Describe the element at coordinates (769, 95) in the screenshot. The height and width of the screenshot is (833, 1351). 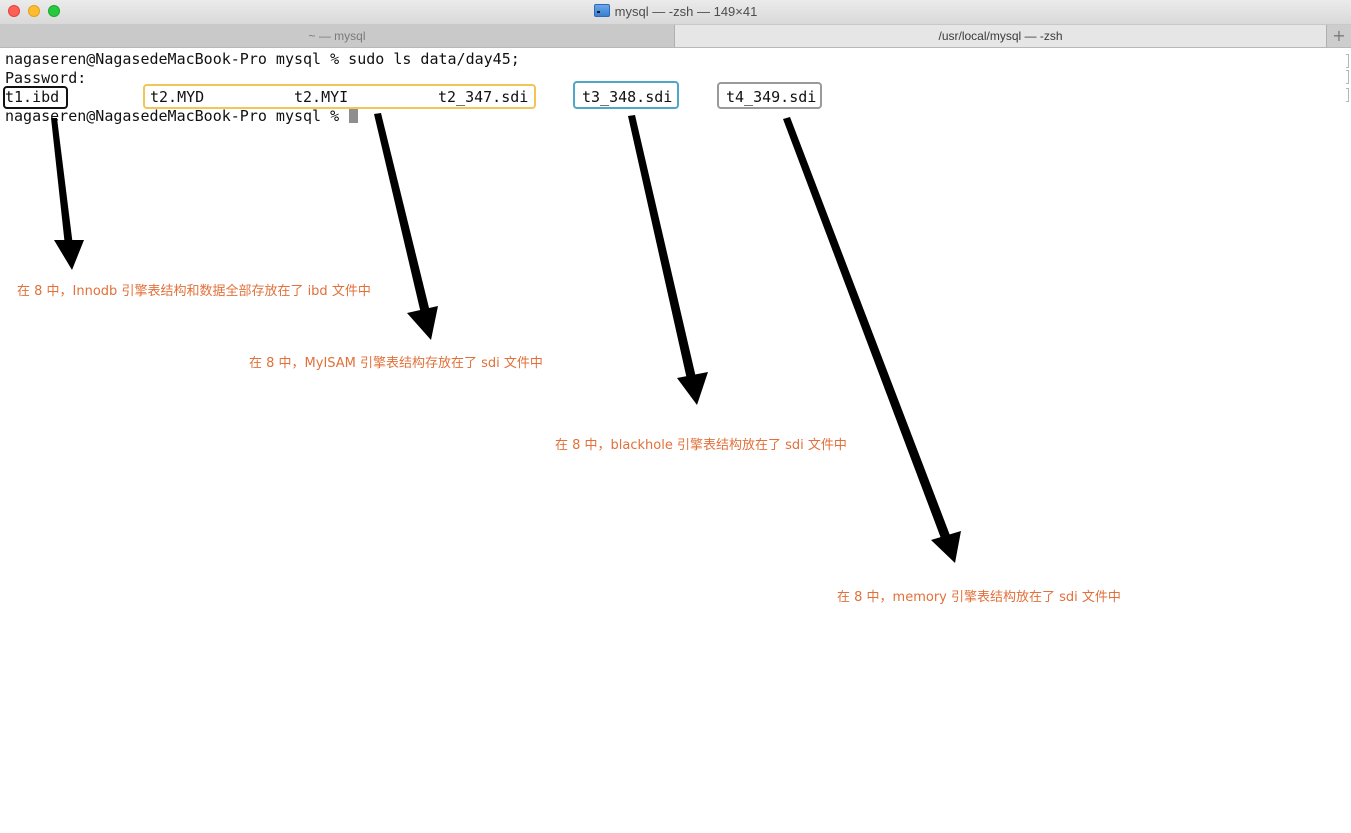
I see `highlight-box-memory` at that location.